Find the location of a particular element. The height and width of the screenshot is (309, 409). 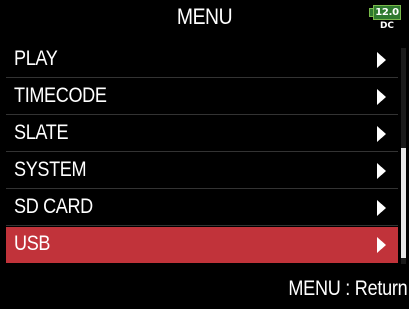

battery-indicator: 12.0 DC is located at coordinates (386, 19).